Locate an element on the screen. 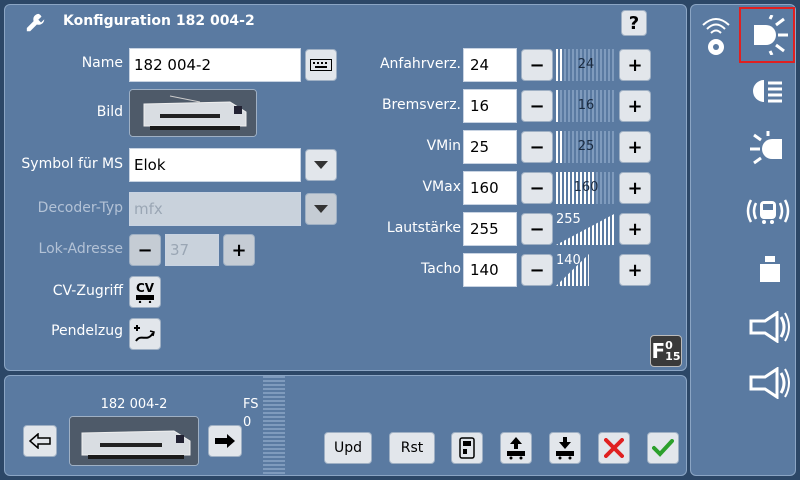  upd-button: Upd is located at coordinates (348, 448).